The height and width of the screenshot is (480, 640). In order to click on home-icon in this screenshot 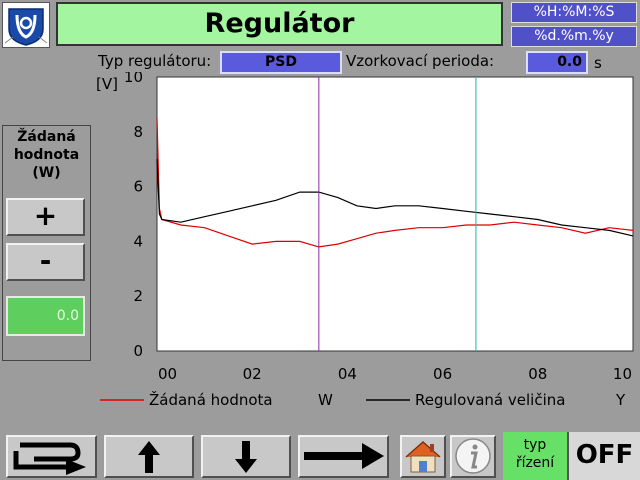, I will do `click(423, 456)`.